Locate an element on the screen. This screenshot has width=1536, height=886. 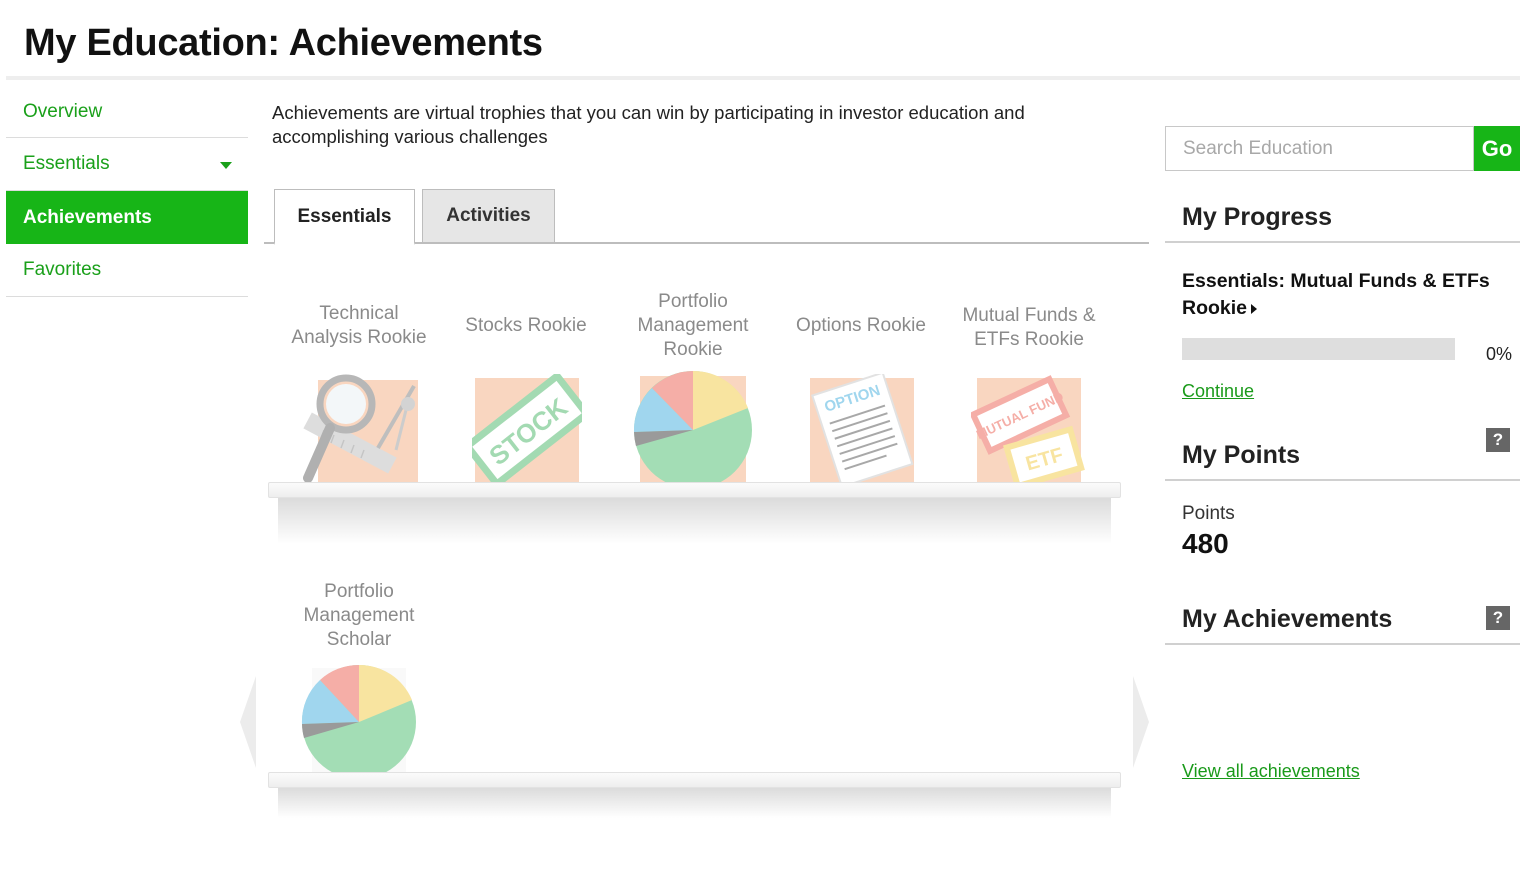
achievement-label: Portfolio Management Scholar is located at coordinates (359, 615).